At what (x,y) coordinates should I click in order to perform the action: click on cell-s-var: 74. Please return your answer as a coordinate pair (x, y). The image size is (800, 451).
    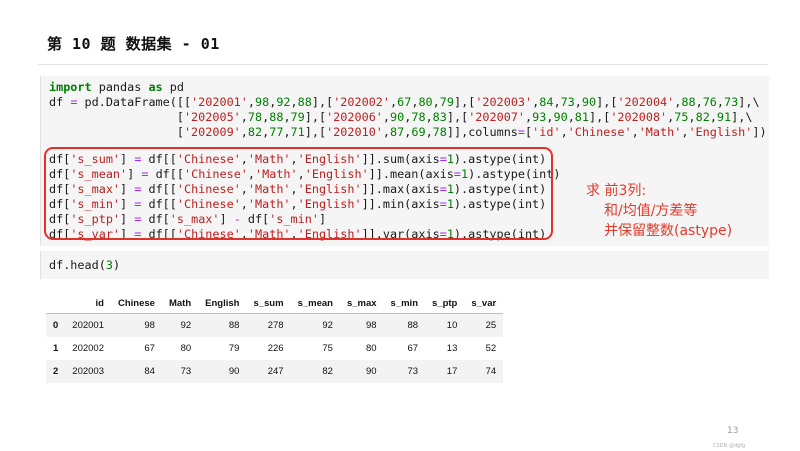
    Looking at the image, I should click on (491, 371).